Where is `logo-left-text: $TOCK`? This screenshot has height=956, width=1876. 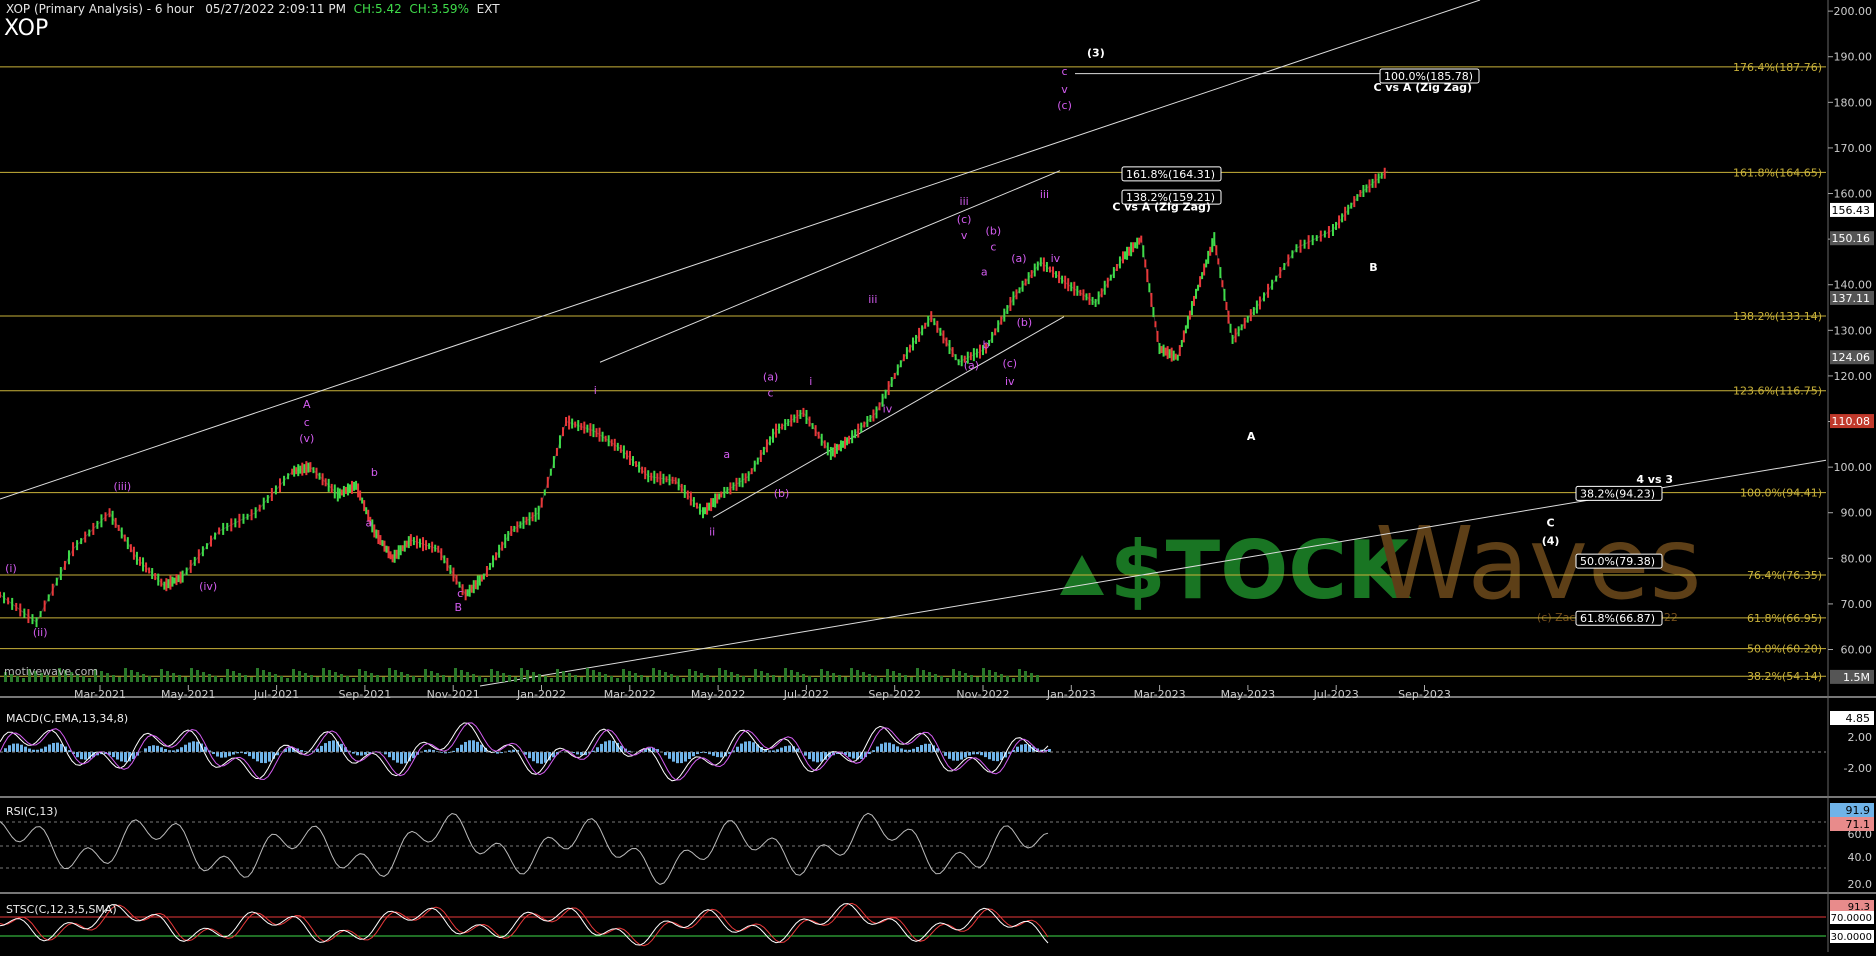 logo-left-text: $TOCK is located at coordinates (1261, 570).